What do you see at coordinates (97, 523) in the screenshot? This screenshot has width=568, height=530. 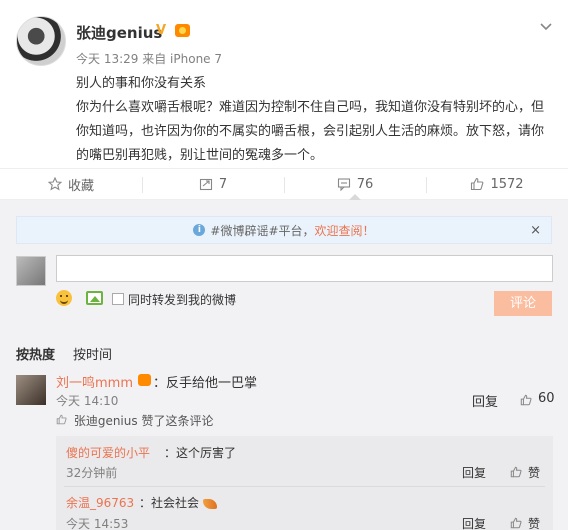 I see `reply-time: 今天 14:53` at bounding box center [97, 523].